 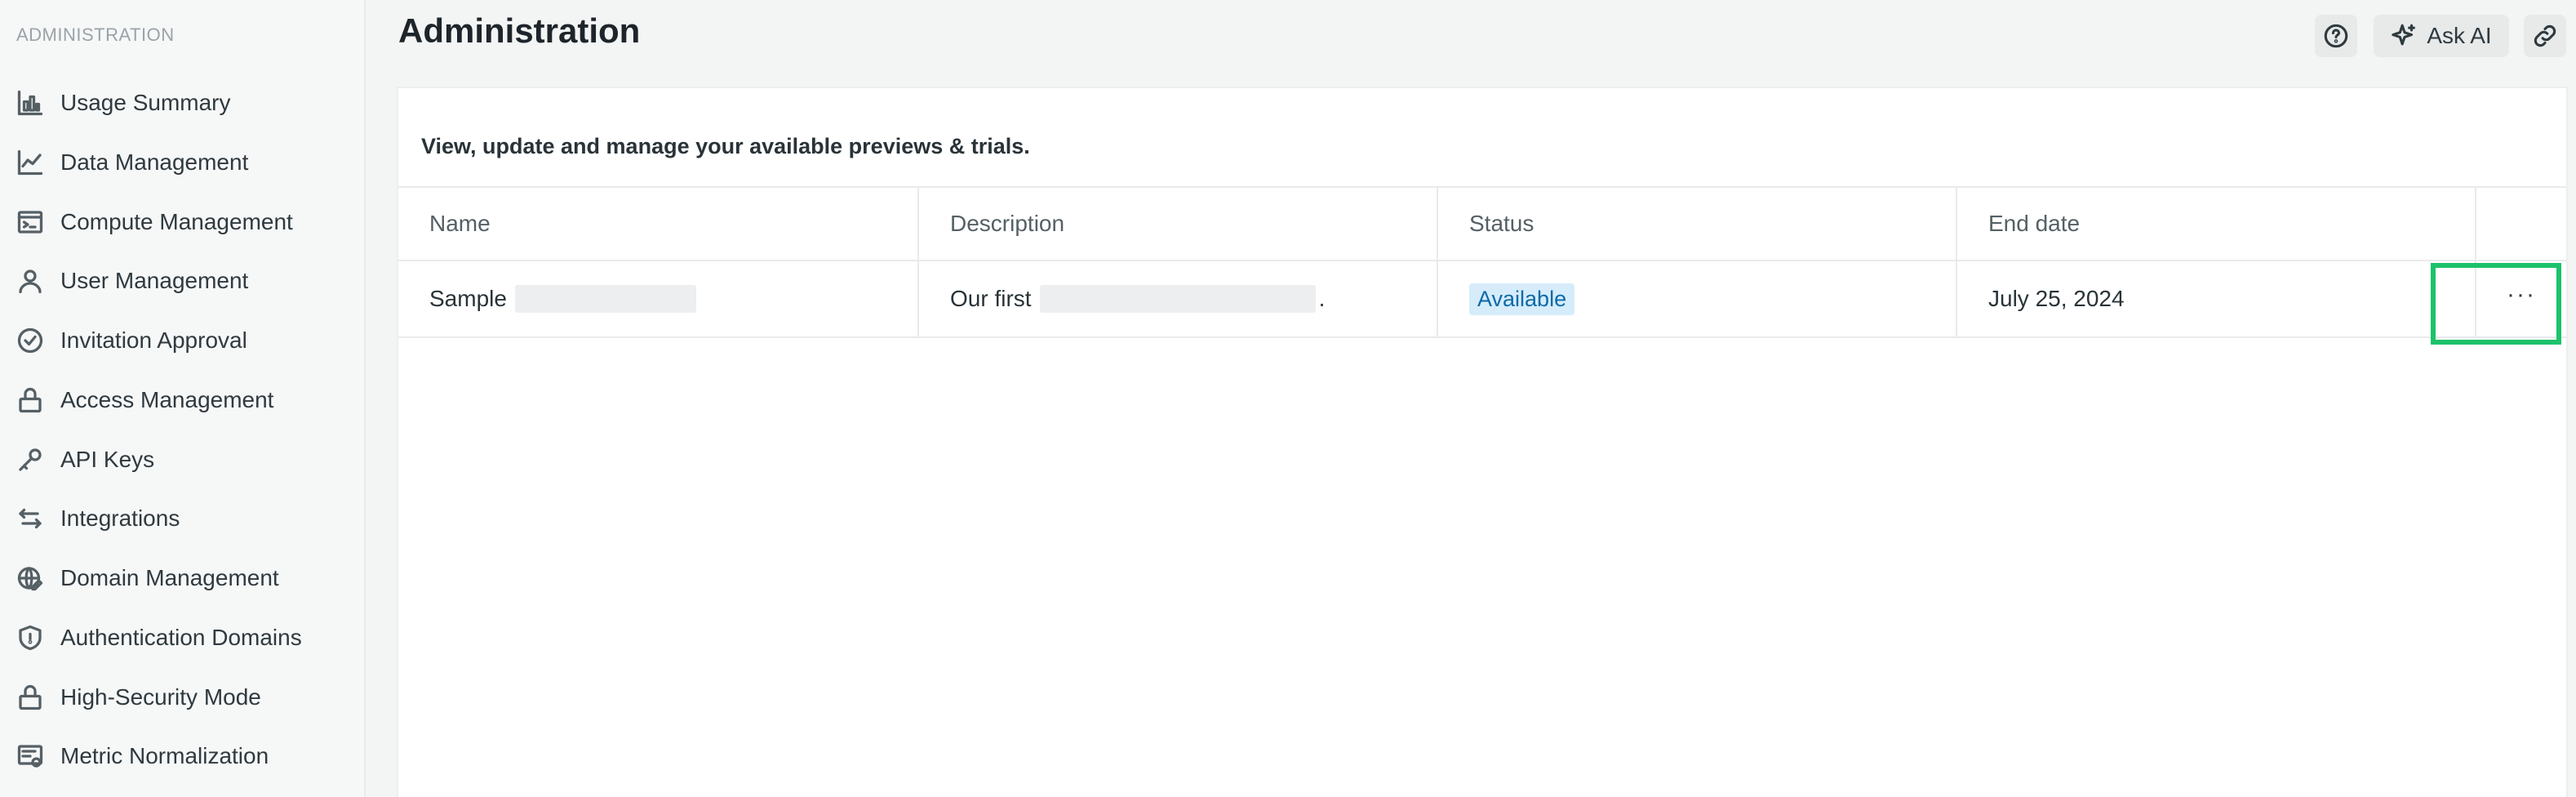 I want to click on sidebar-item-authentication-domains: Authentication Domains, so click(x=182, y=638).